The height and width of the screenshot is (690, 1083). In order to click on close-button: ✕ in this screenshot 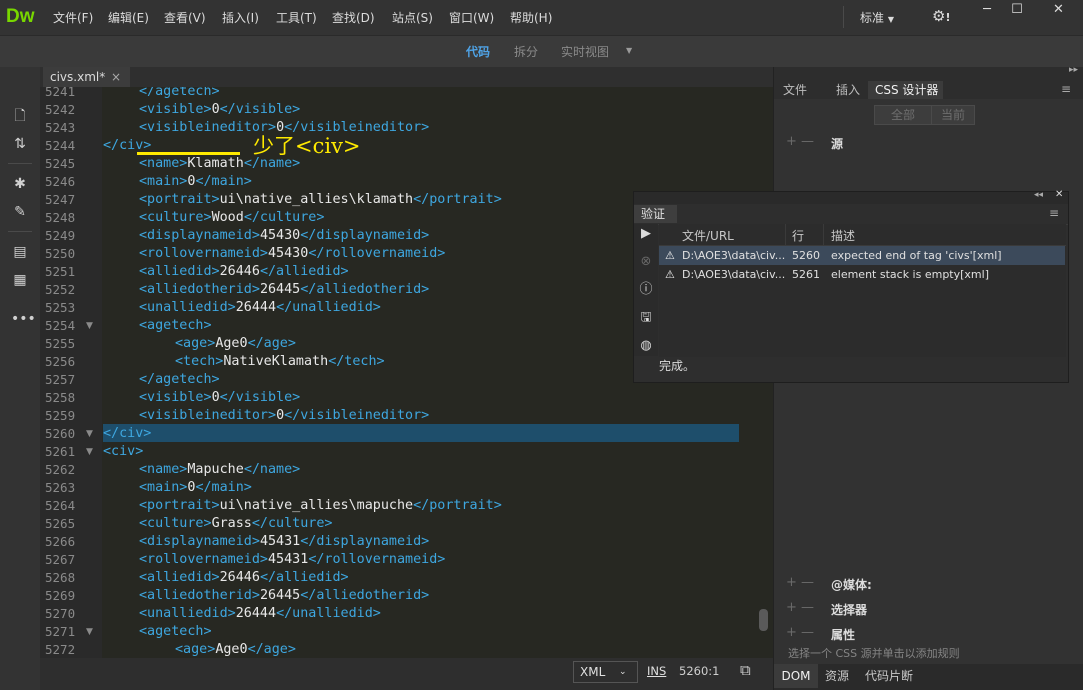, I will do `click(1058, 11)`.